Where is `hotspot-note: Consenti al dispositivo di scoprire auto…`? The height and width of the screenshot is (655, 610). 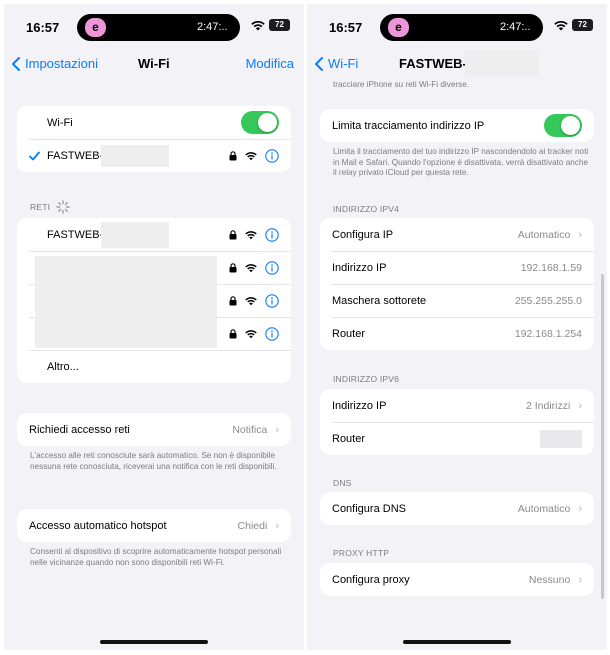 hotspot-note: Consenti al dispositivo di scoprire auto… is located at coordinates (156, 557).